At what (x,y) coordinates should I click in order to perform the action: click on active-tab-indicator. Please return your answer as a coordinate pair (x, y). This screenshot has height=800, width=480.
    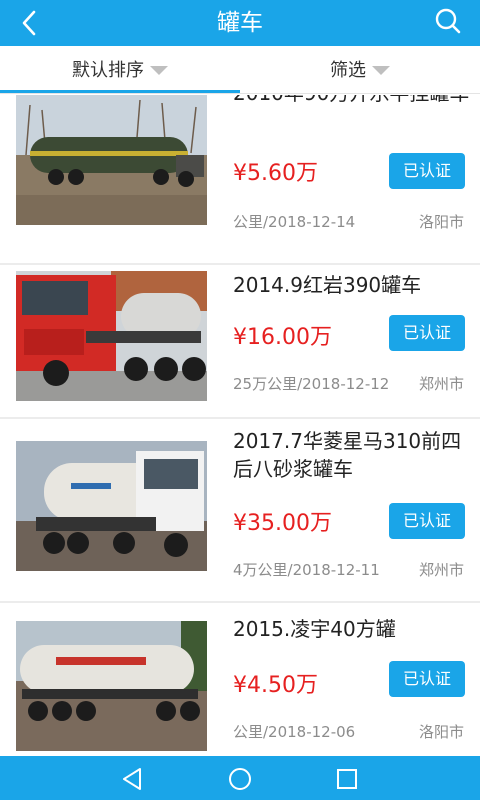
    Looking at the image, I should click on (120, 91).